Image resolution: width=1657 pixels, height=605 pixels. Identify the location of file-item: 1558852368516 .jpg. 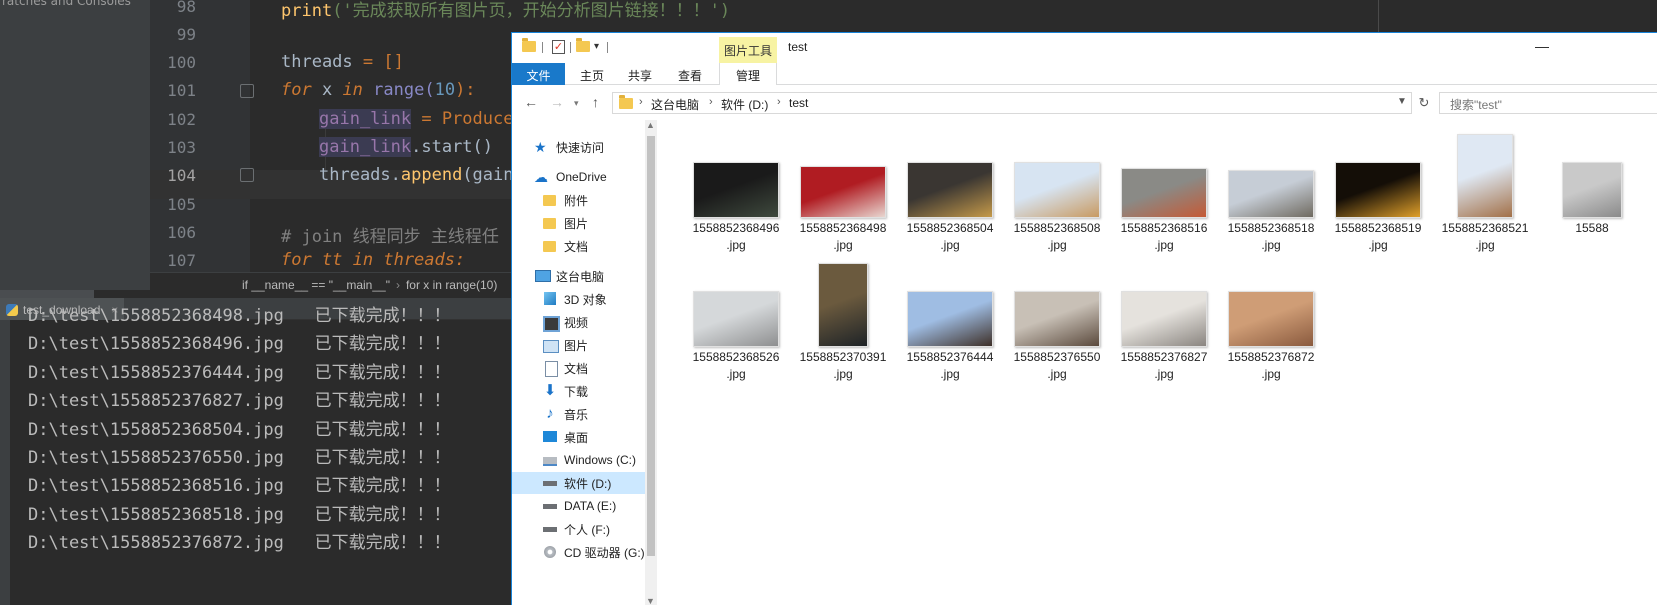
(1164, 192).